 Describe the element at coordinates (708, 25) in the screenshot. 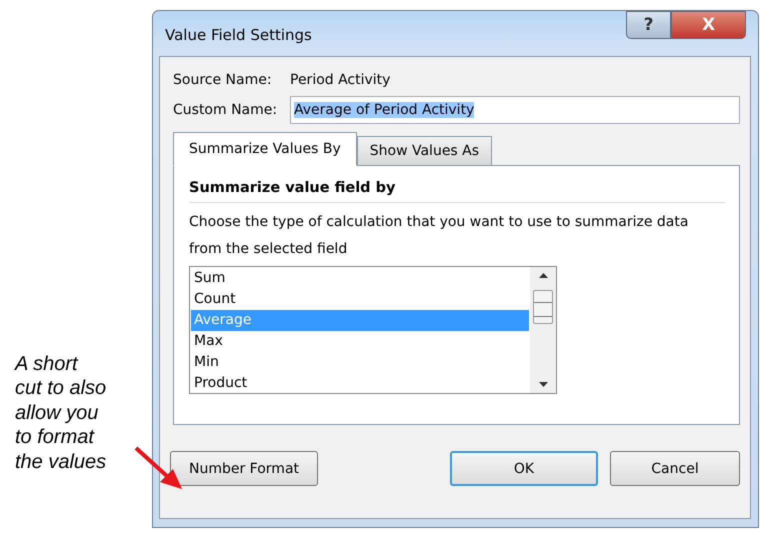

I see `close-button: X` at that location.